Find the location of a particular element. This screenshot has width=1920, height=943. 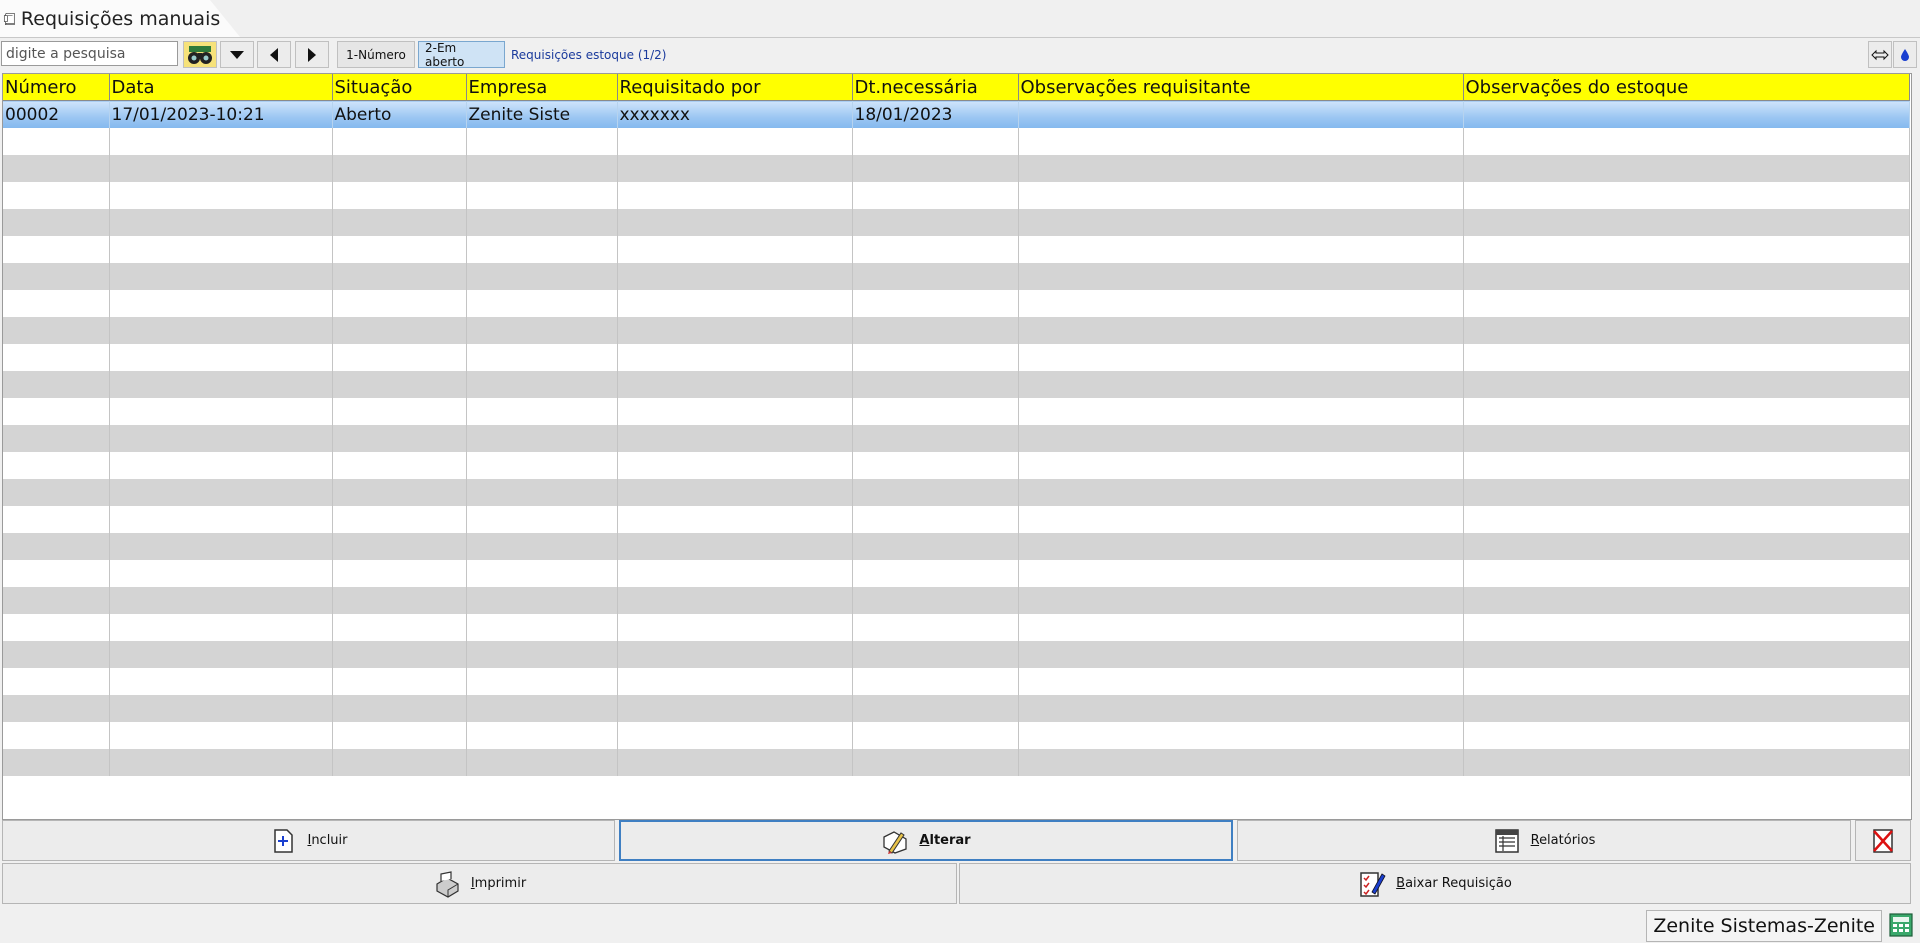

column-header: Data is located at coordinates (221, 87).